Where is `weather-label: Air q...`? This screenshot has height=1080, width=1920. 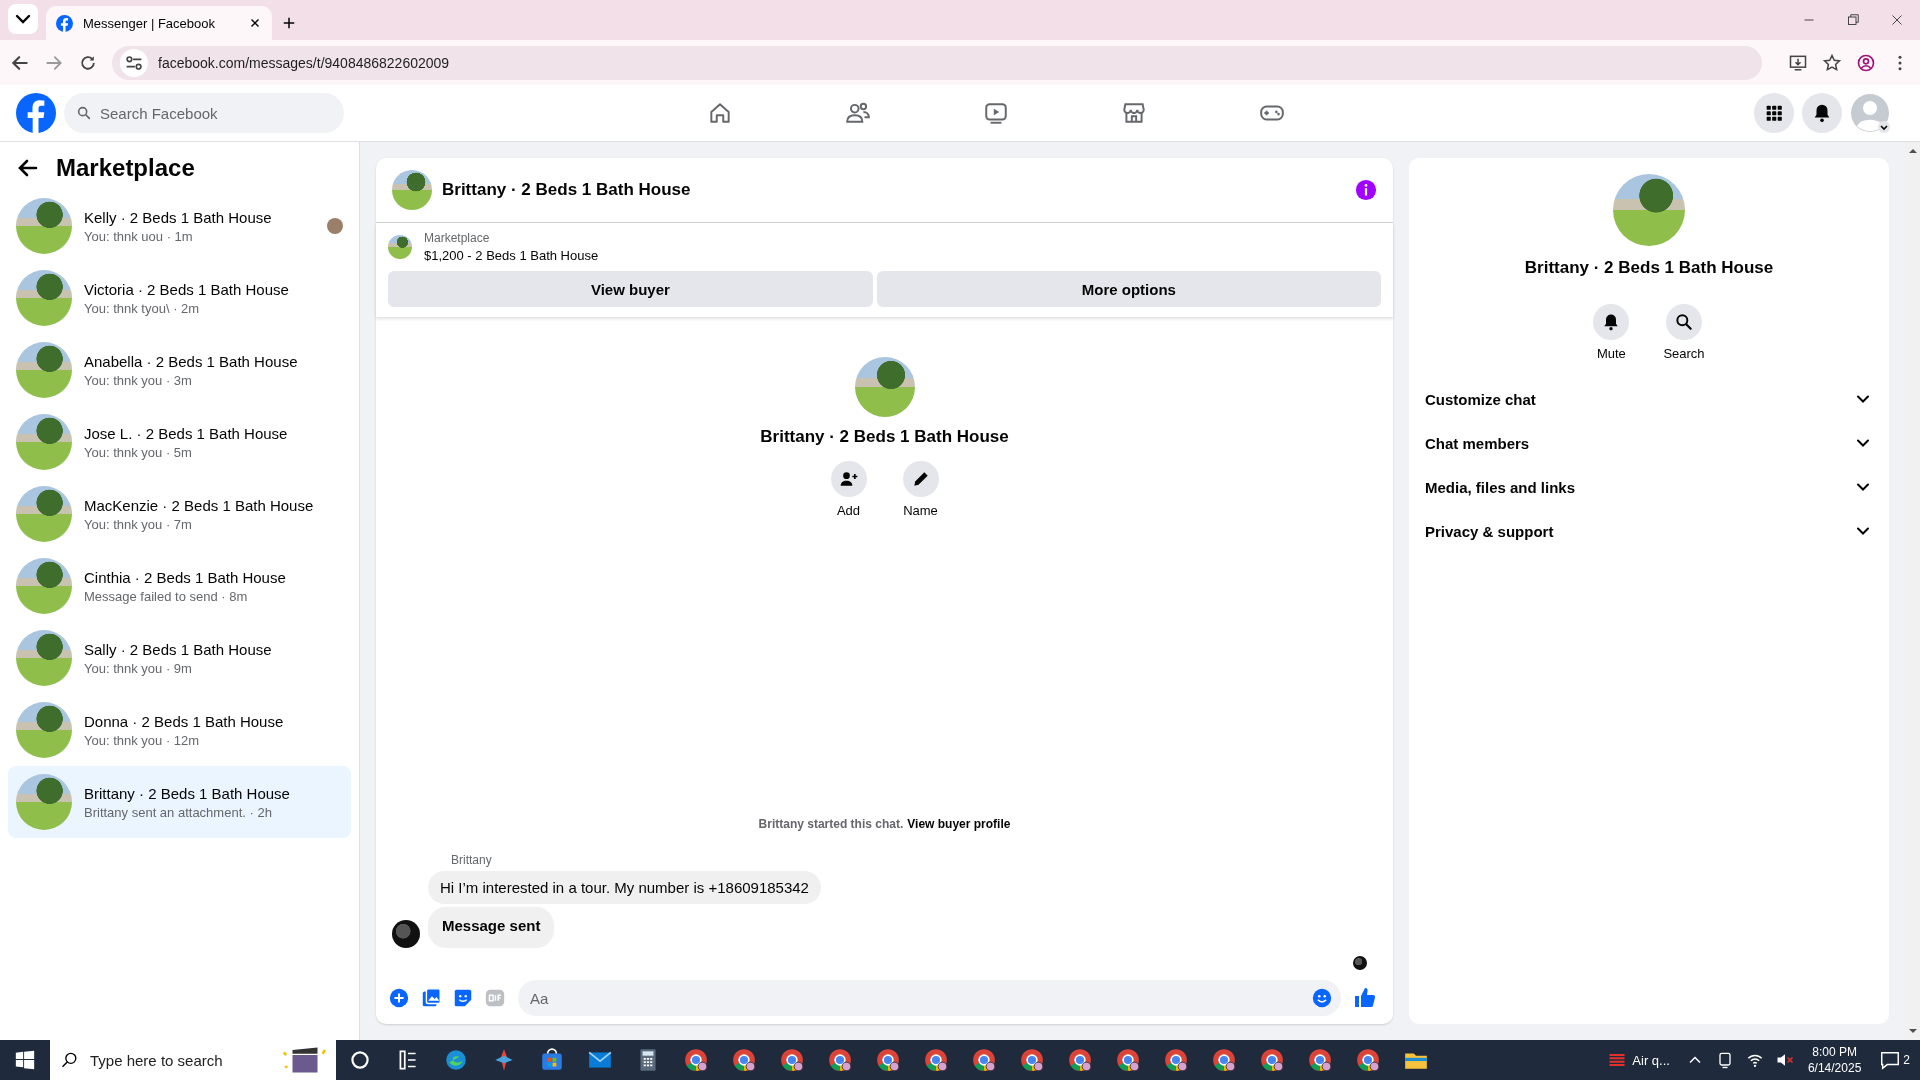 weather-label: Air q... is located at coordinates (1651, 1060).